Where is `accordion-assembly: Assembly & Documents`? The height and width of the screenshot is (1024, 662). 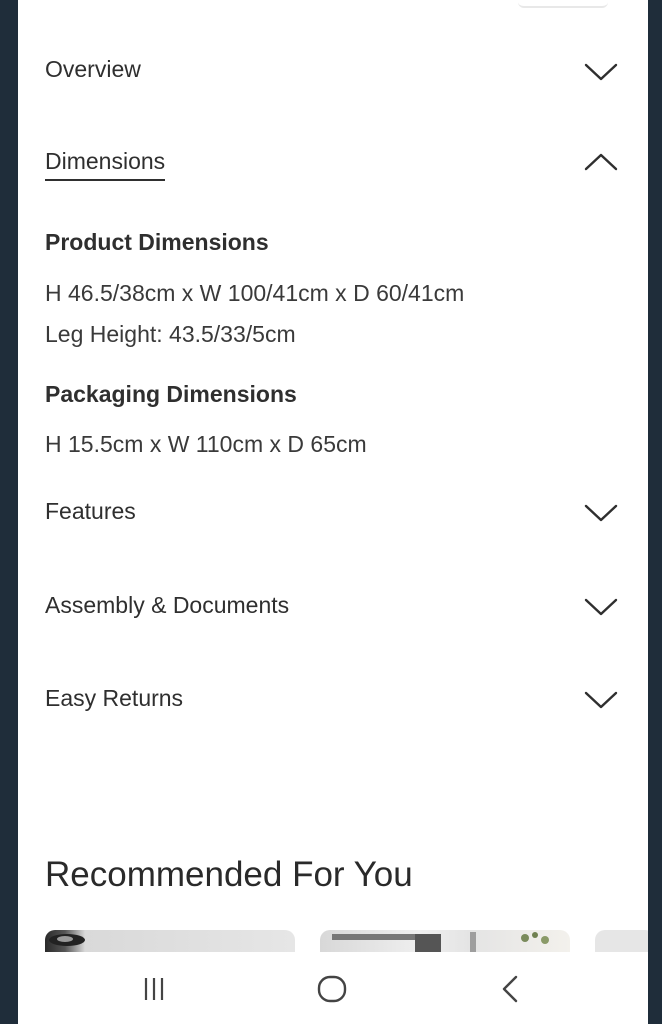
accordion-assembly: Assembly & Documents is located at coordinates (333, 605).